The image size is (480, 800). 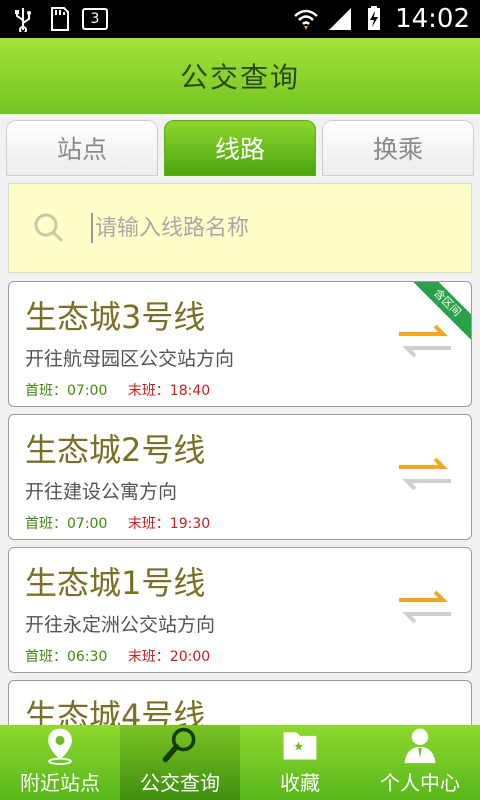 I want to click on nav-profile: 个人中心, so click(x=420, y=762).